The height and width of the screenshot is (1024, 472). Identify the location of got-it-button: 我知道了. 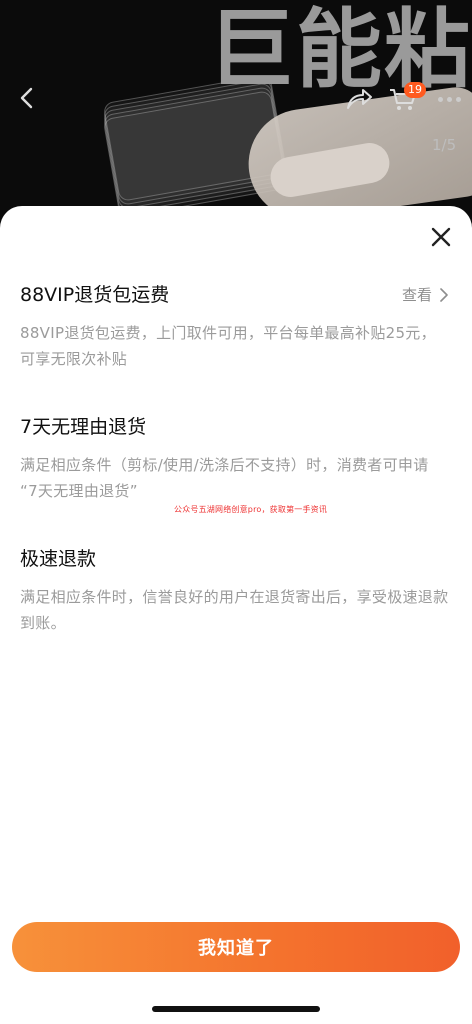
(236, 947).